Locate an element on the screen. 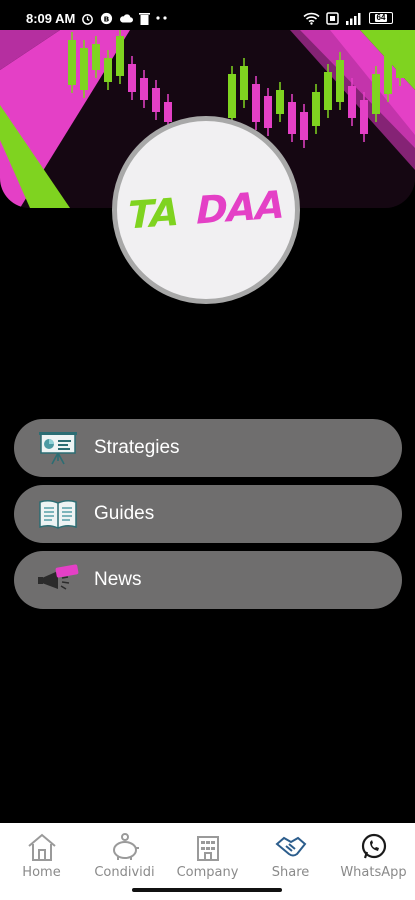  logo-wordmark: TA DAA is located at coordinates (206, 210).